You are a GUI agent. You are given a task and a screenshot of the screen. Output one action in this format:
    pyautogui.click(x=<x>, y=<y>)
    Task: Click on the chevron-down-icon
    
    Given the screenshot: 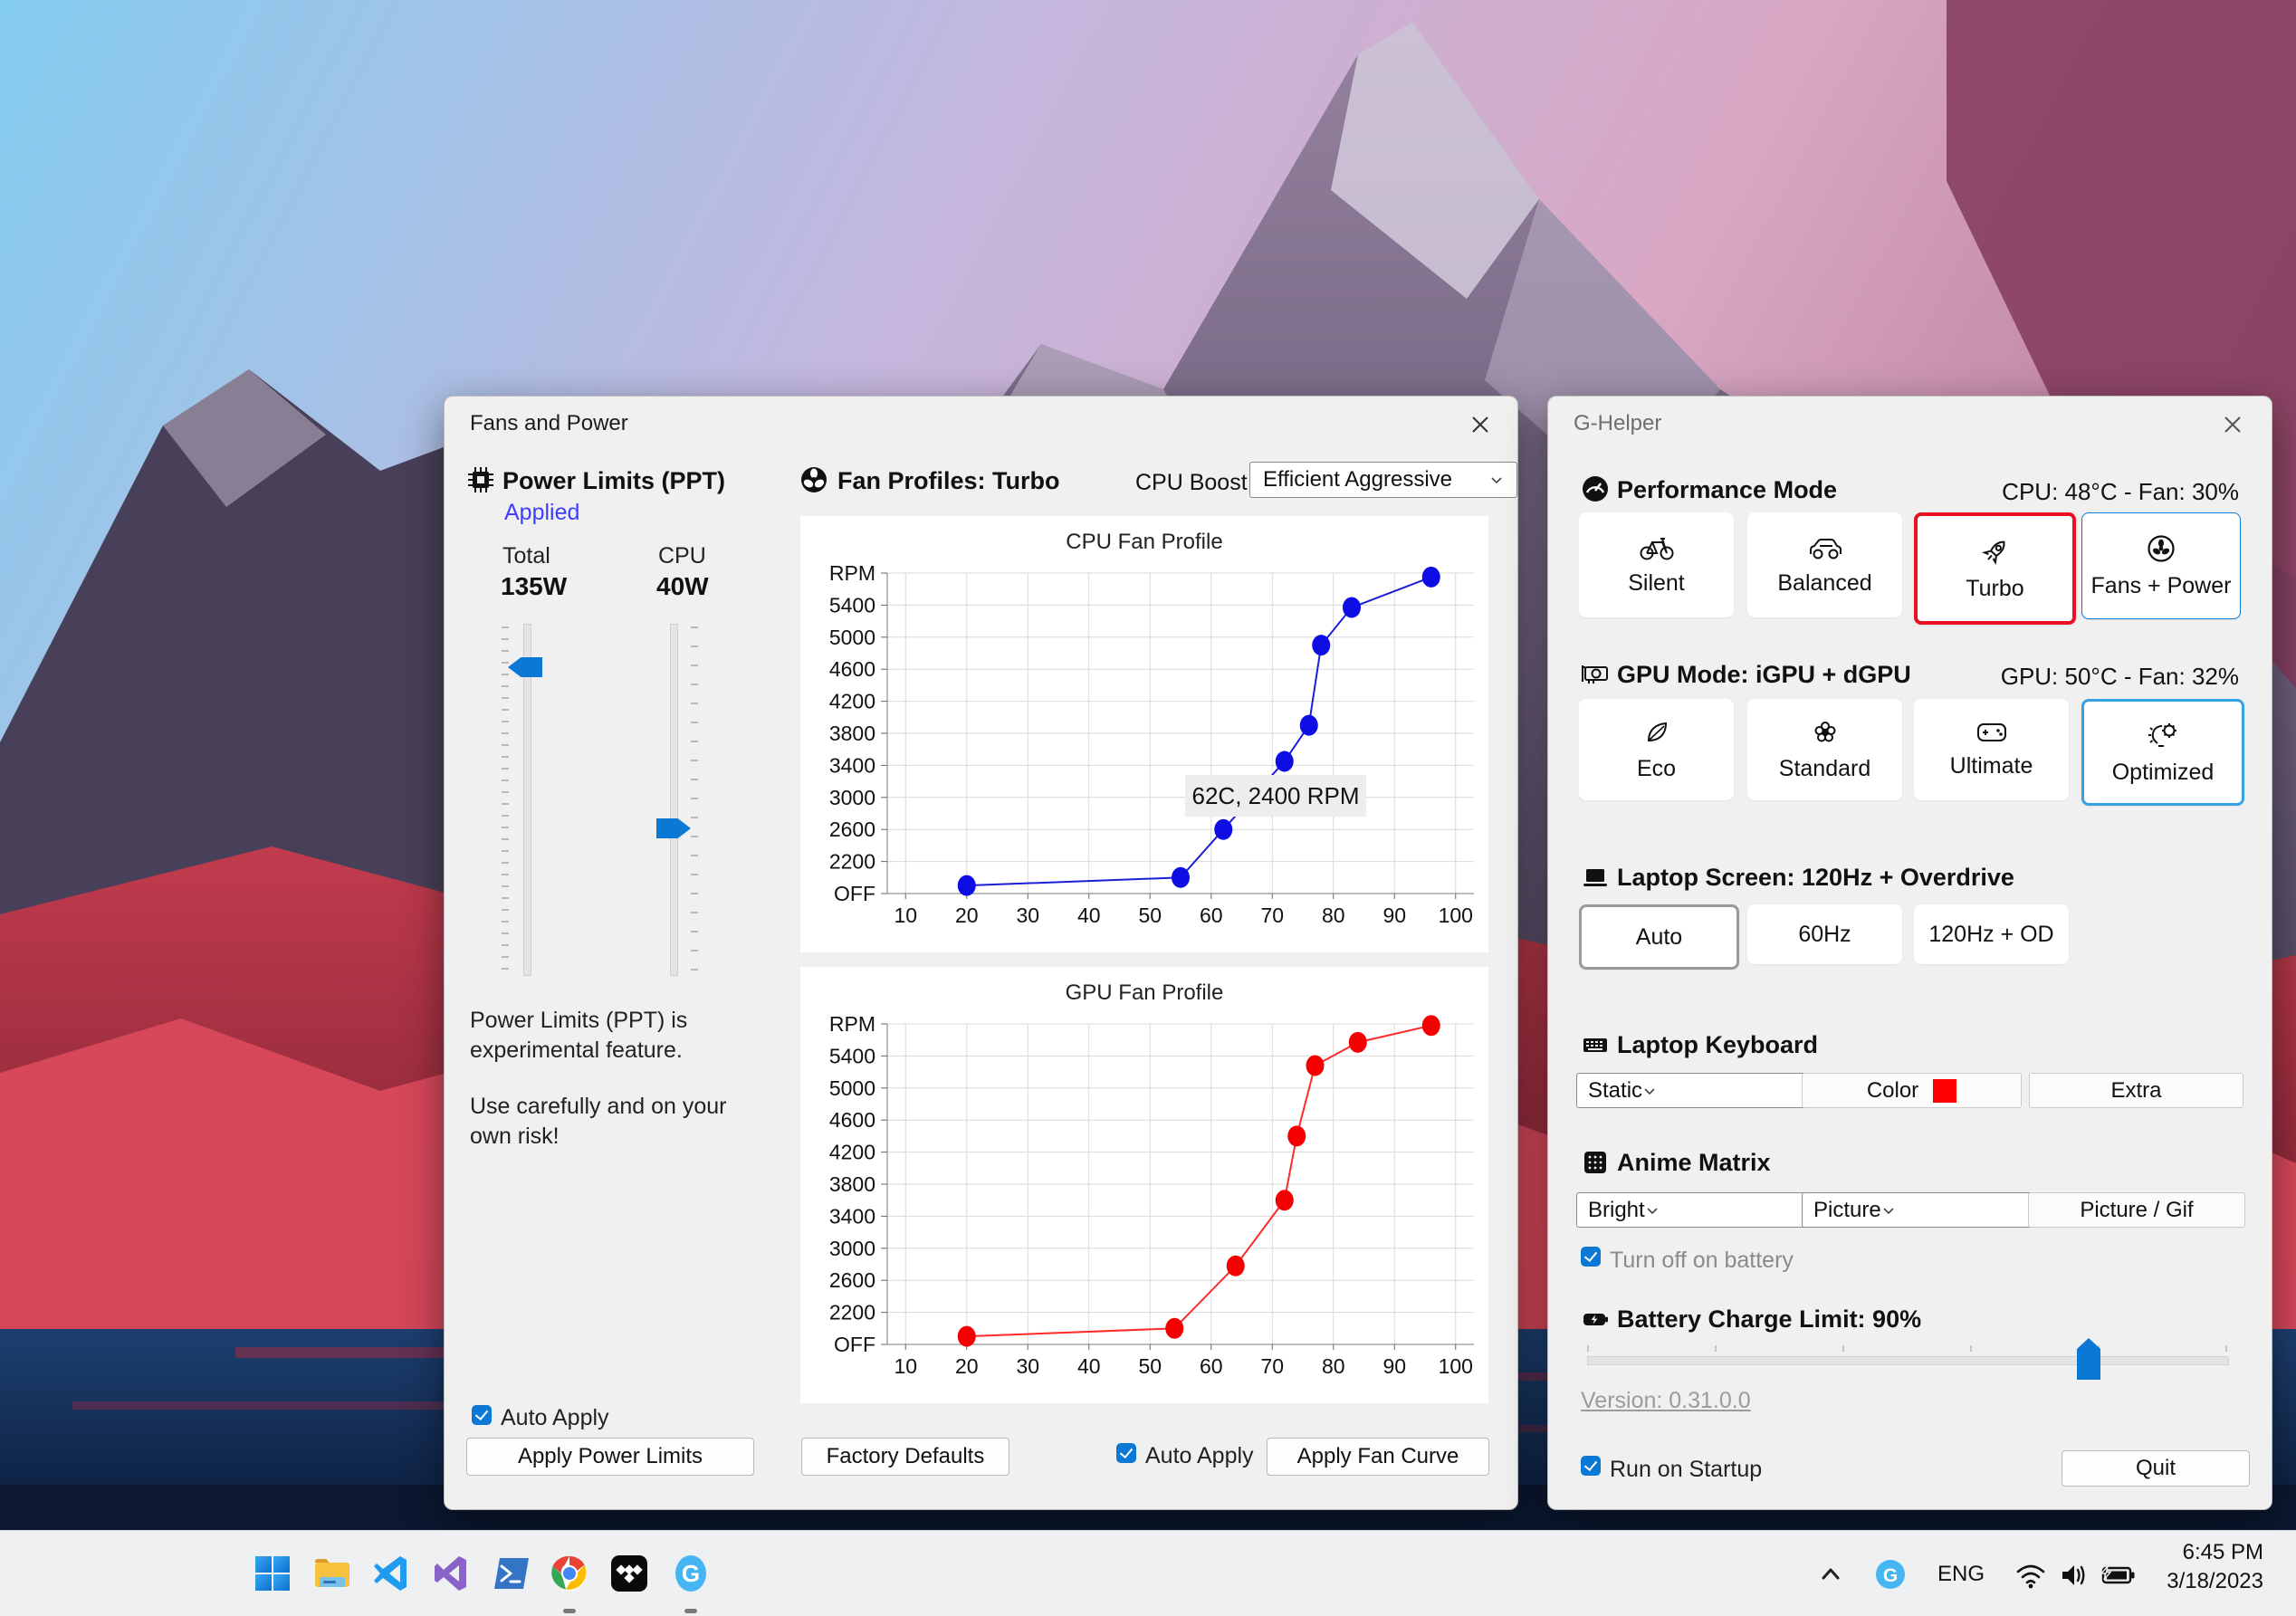 What is the action you would take?
    pyautogui.click(x=1653, y=1210)
    